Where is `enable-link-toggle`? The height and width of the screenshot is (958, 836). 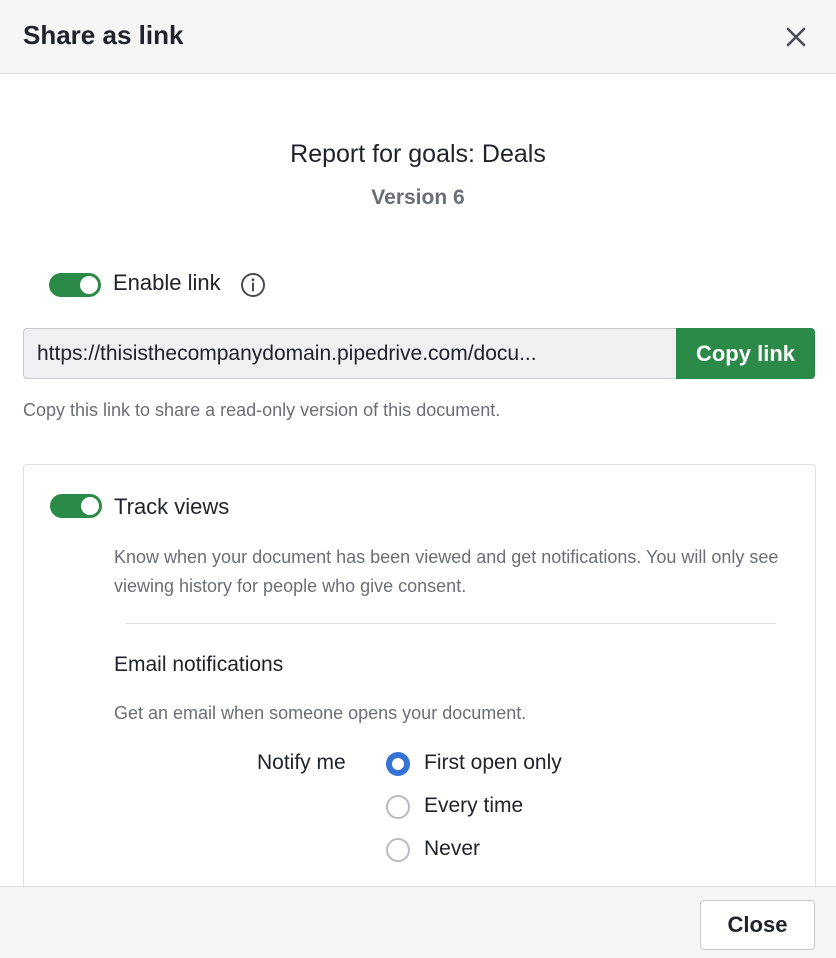 enable-link-toggle is located at coordinates (75, 285).